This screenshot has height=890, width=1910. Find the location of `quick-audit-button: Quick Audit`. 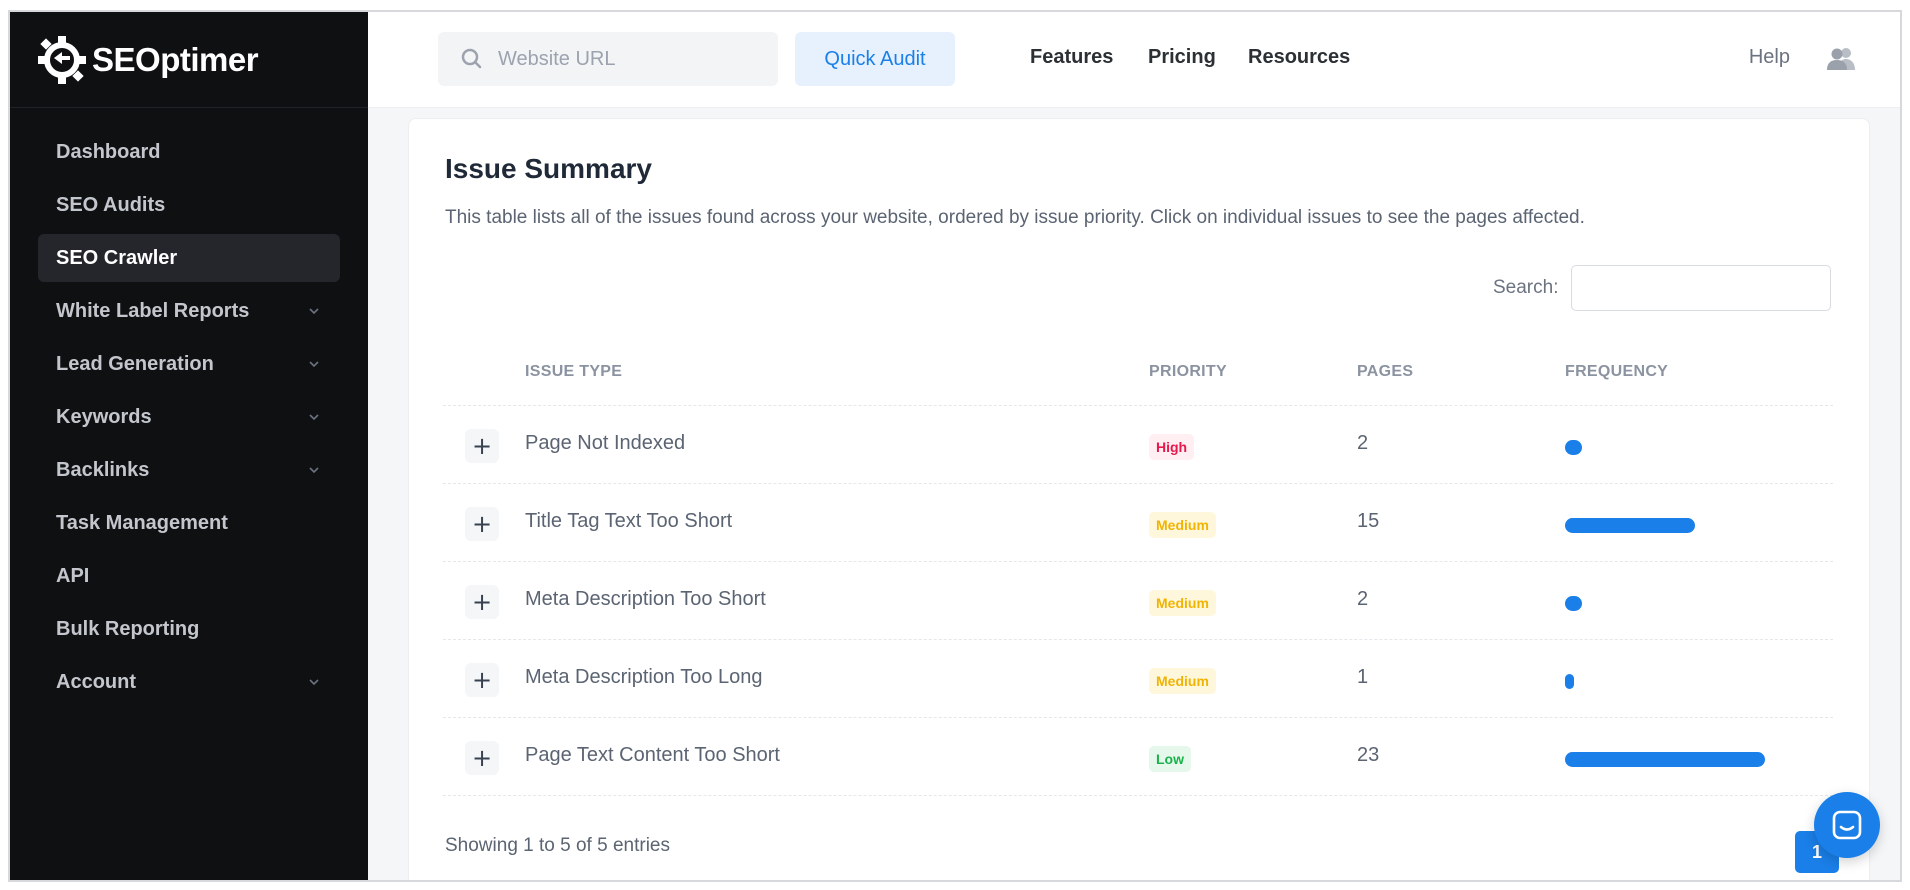

quick-audit-button: Quick Audit is located at coordinates (875, 59).